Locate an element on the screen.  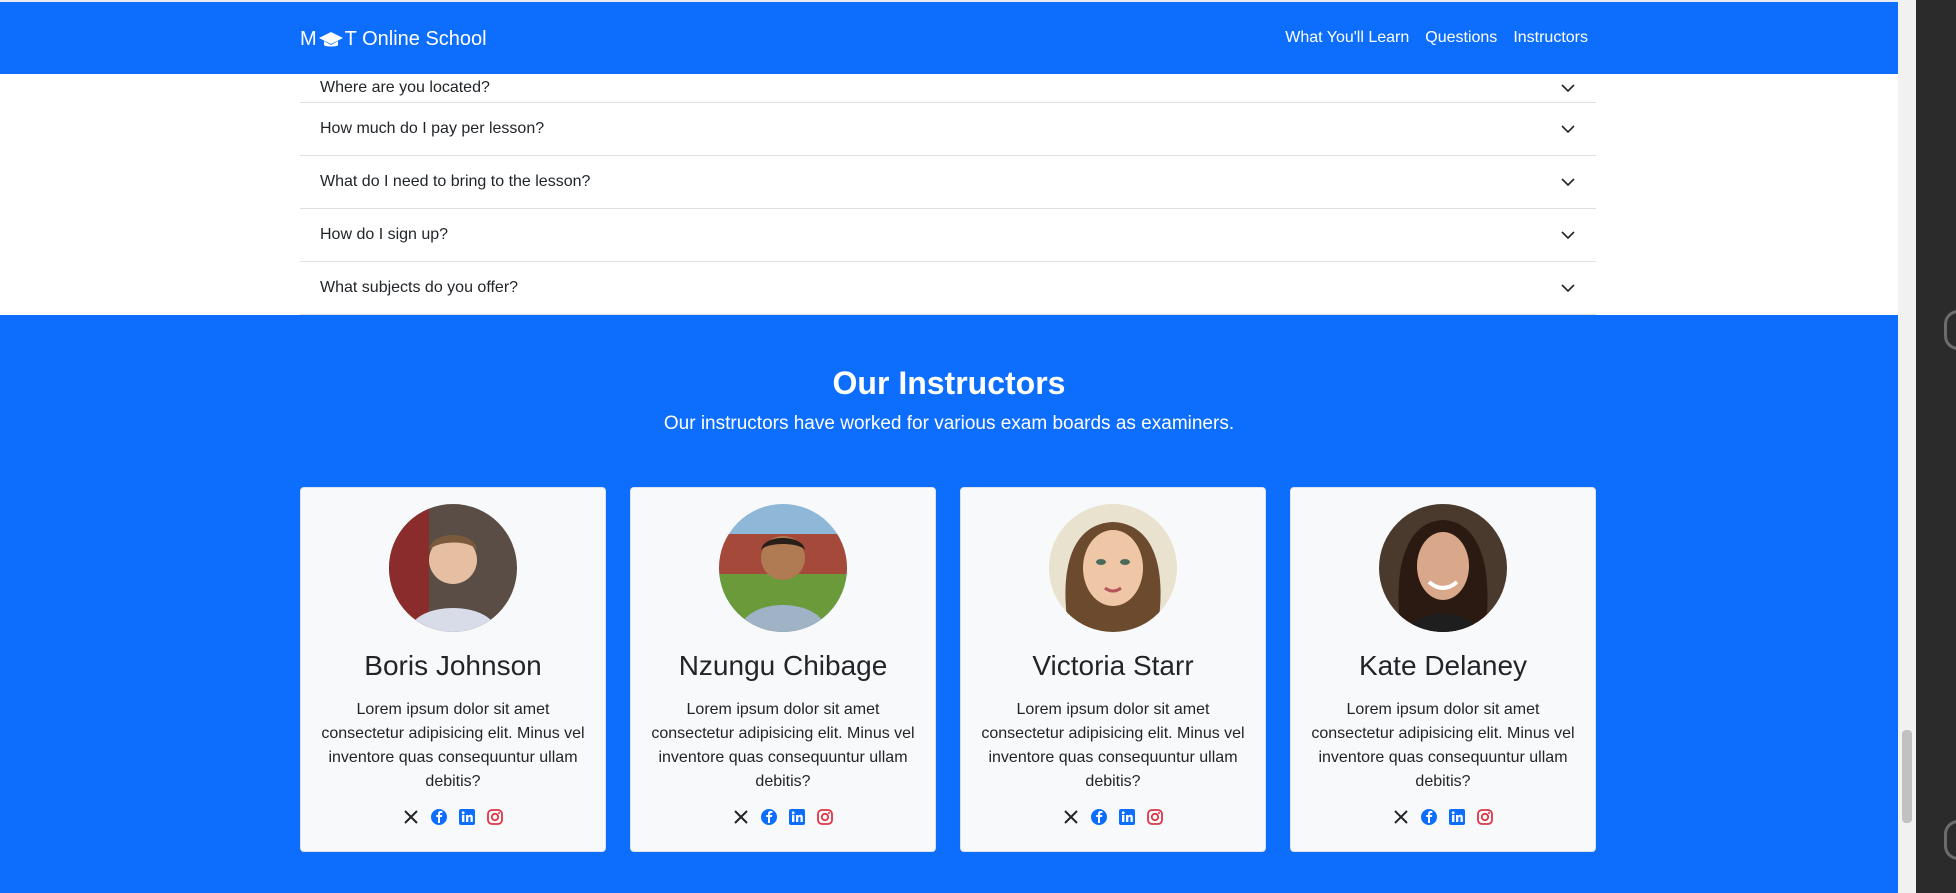
nav-link-questions: Questions is located at coordinates (1461, 38).